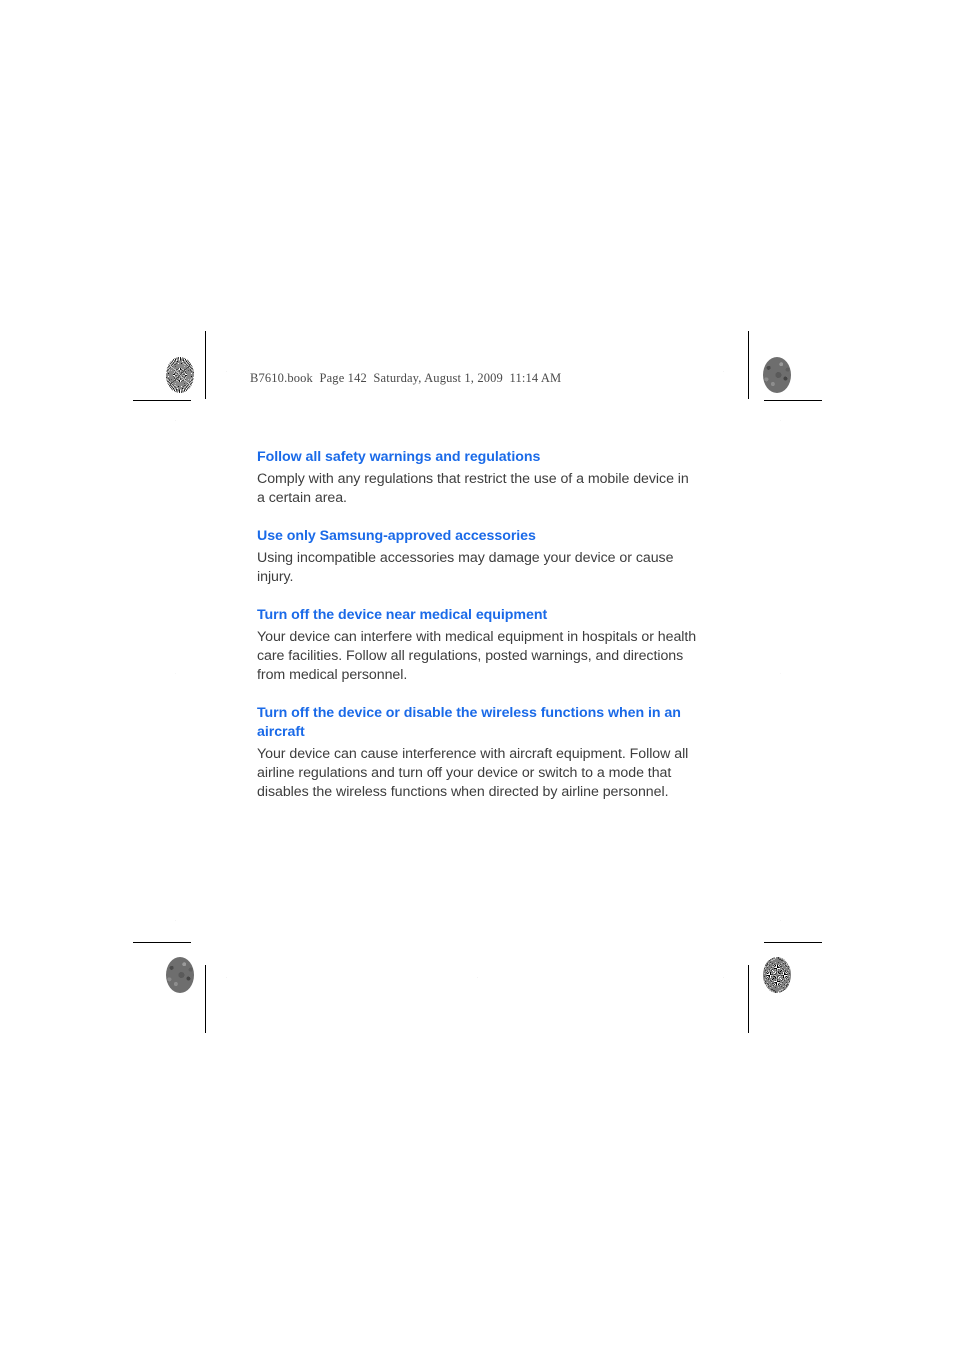 The height and width of the screenshot is (1350, 954). I want to click on trim-mark-lower-left-horizontal, so click(162, 942).